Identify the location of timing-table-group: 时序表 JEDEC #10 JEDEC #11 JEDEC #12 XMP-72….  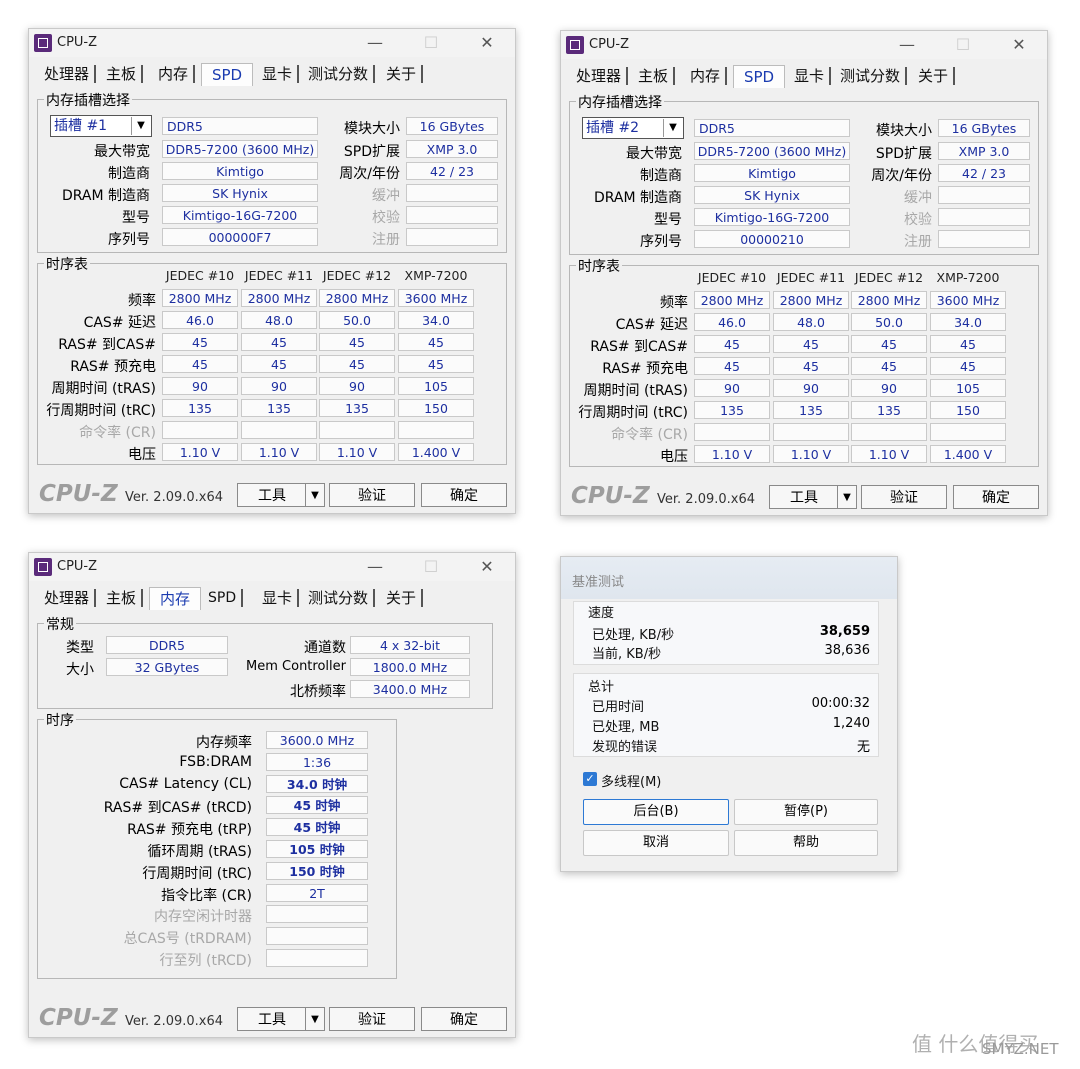
(804, 361).